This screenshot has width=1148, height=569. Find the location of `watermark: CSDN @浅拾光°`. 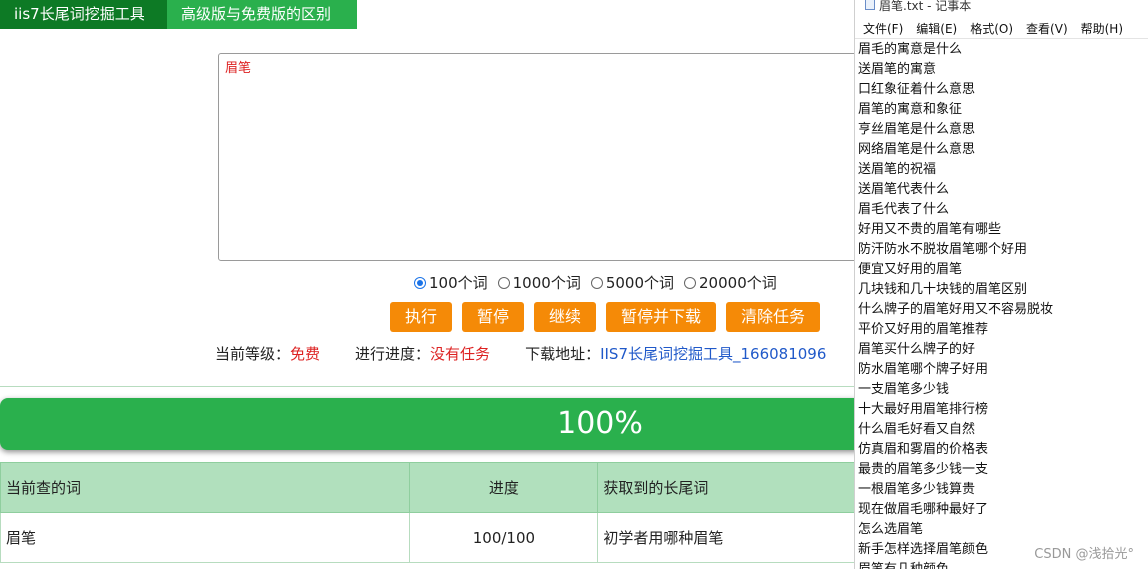

watermark: CSDN @浅拾光° is located at coordinates (1084, 554).